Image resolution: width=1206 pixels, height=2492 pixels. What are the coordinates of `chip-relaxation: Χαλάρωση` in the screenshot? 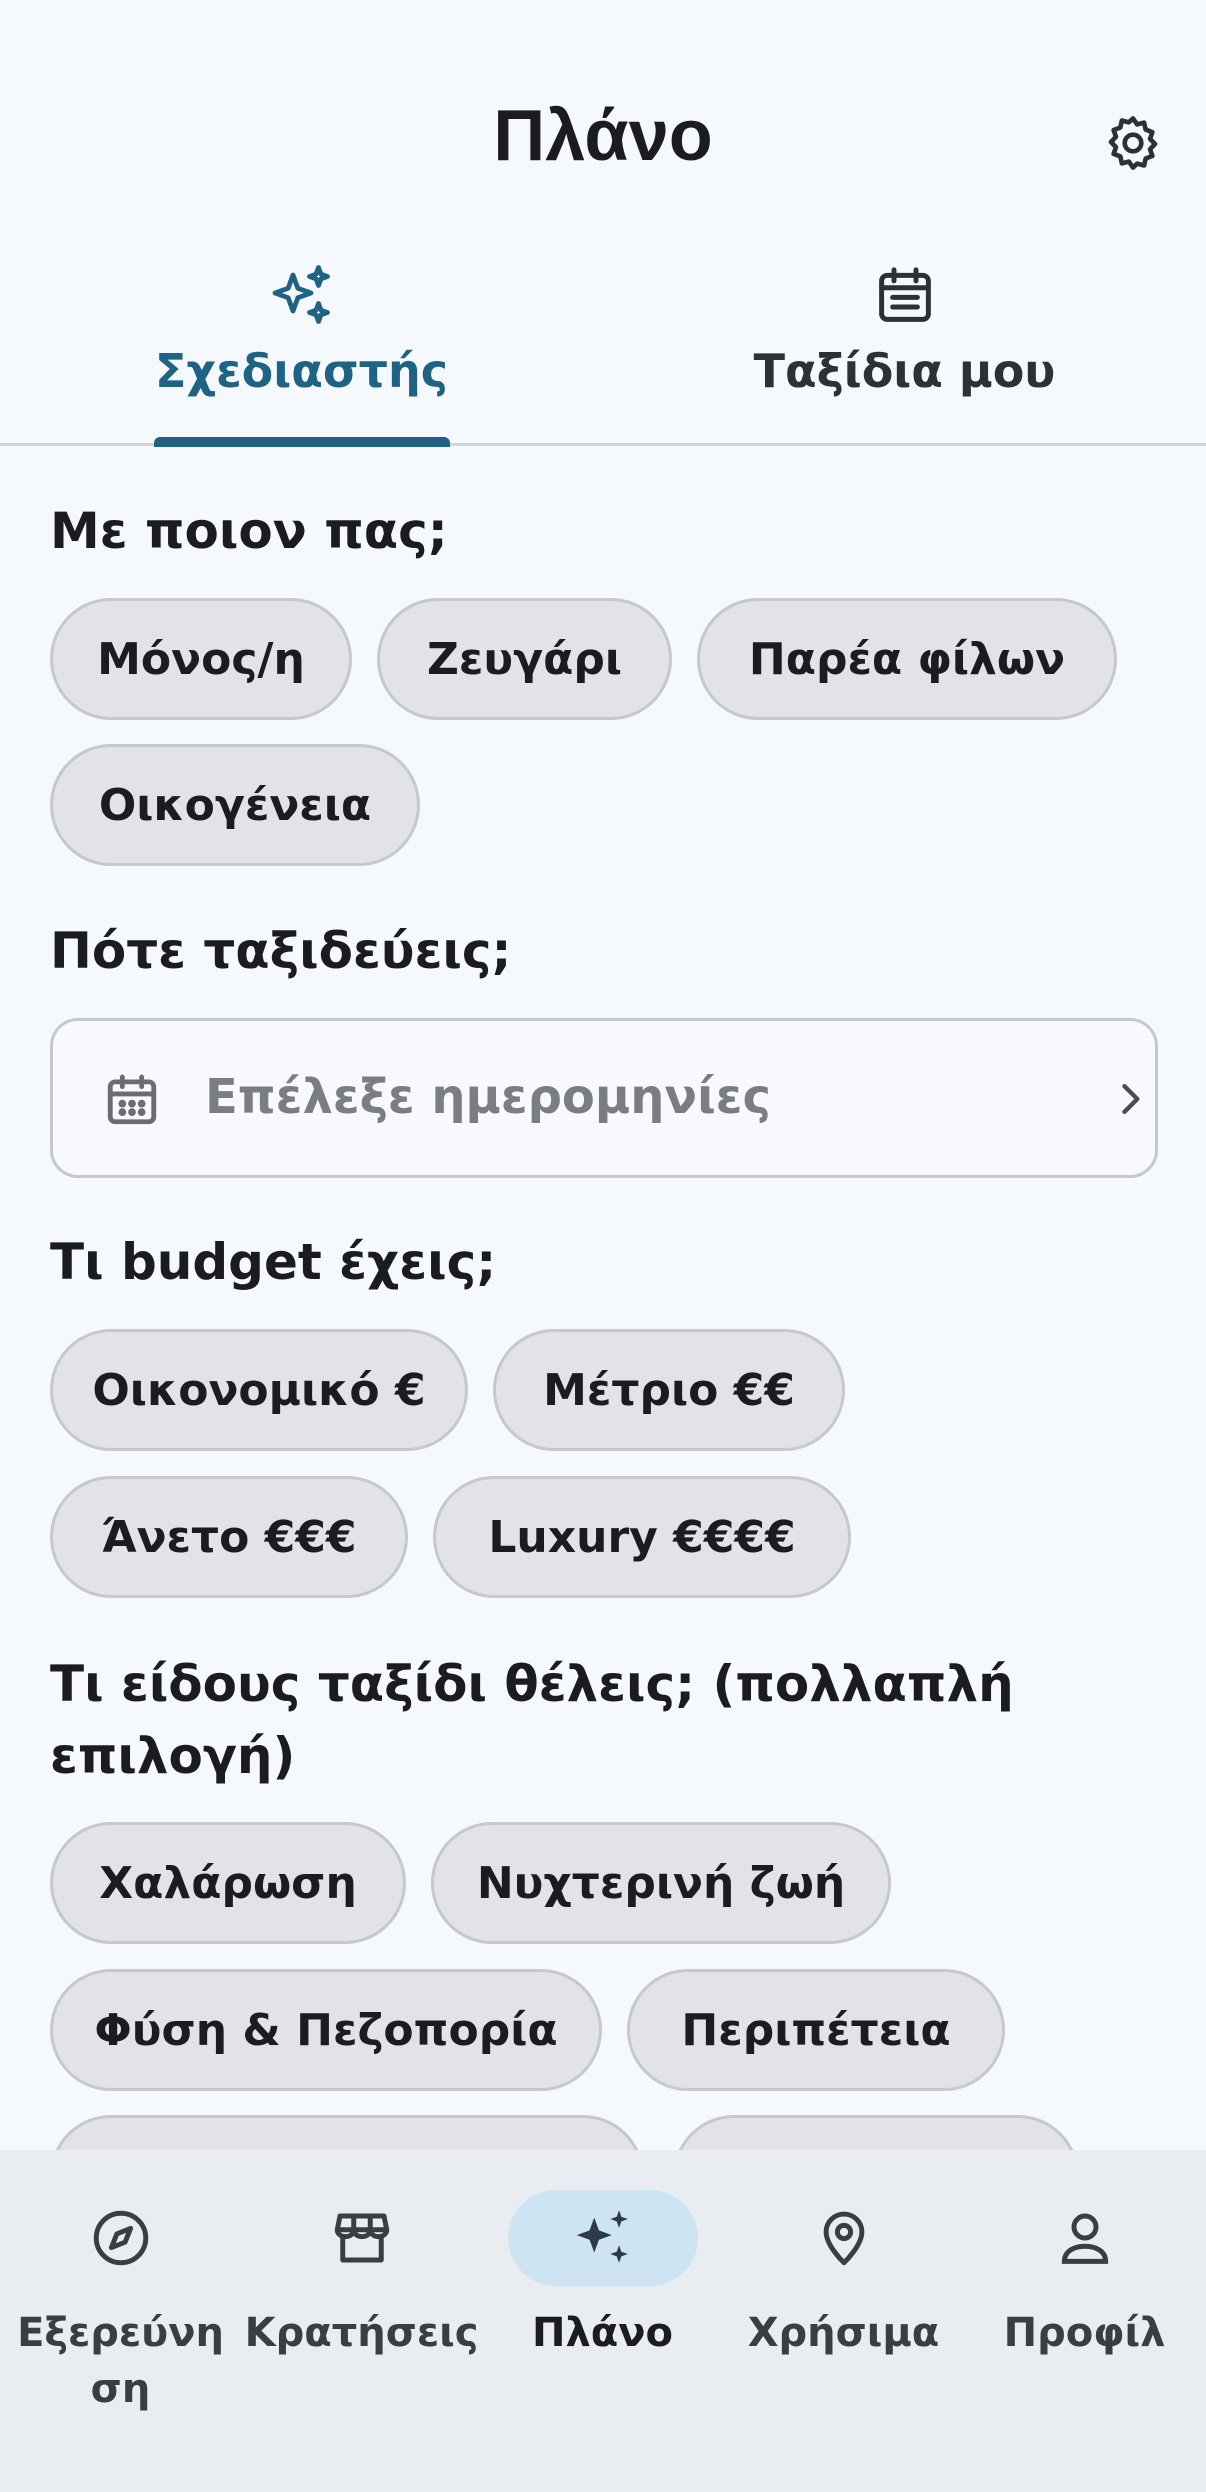 It's located at (228, 1883).